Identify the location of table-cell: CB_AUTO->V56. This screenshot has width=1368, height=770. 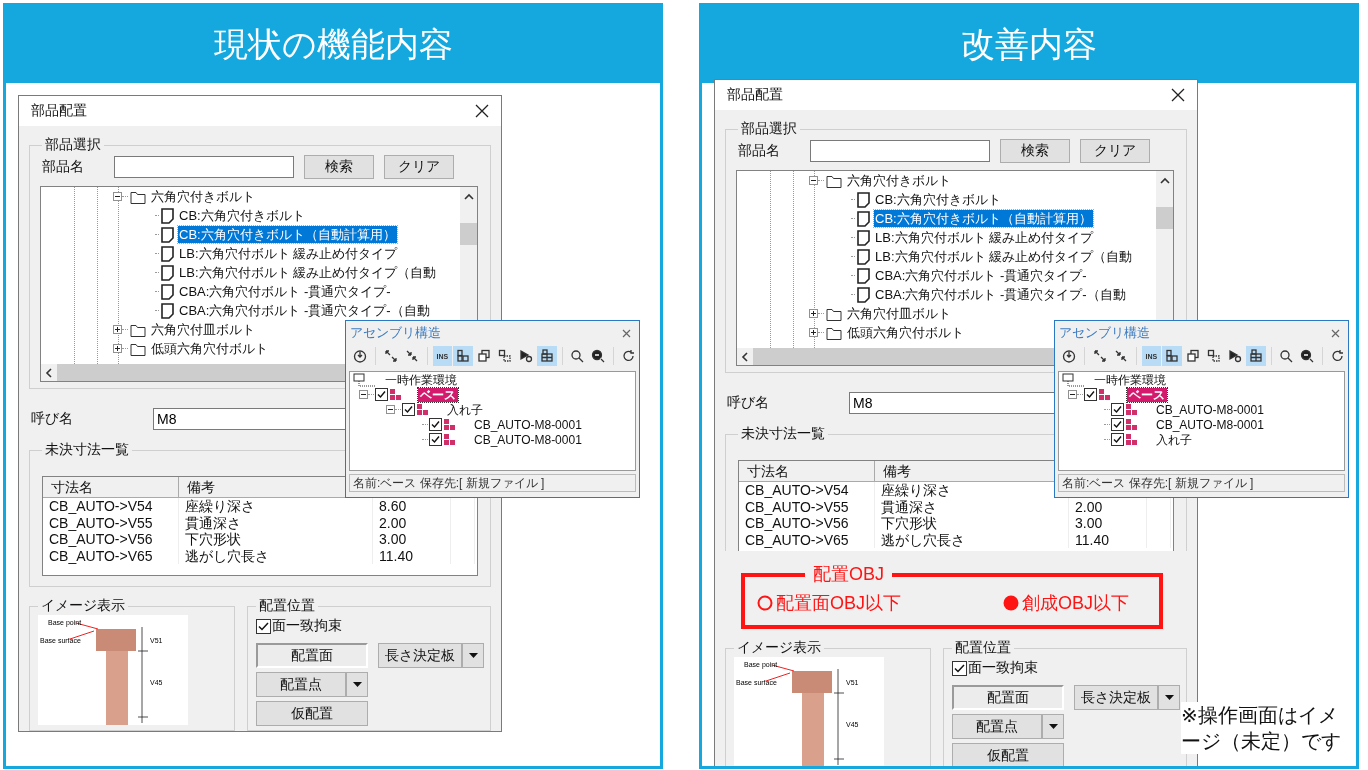
(111, 539).